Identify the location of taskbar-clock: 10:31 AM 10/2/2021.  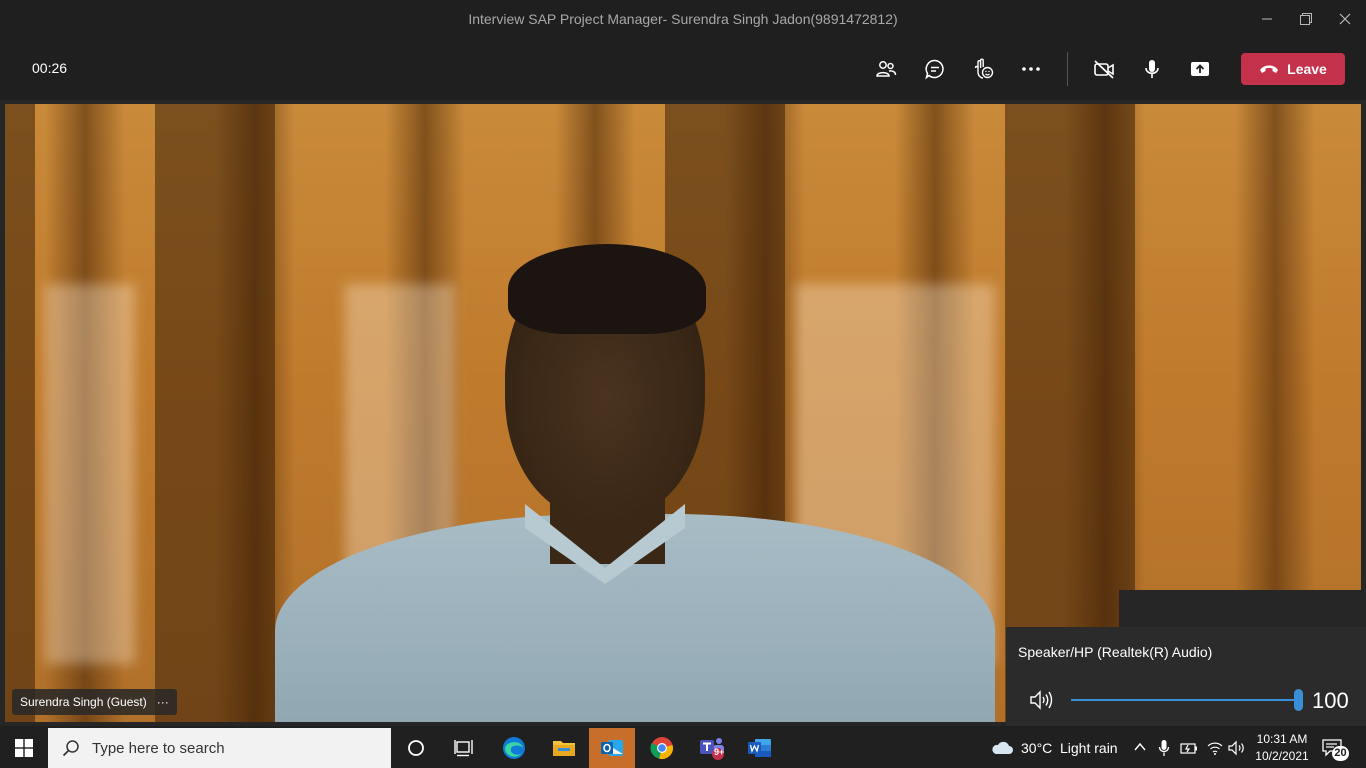
(1282, 748).